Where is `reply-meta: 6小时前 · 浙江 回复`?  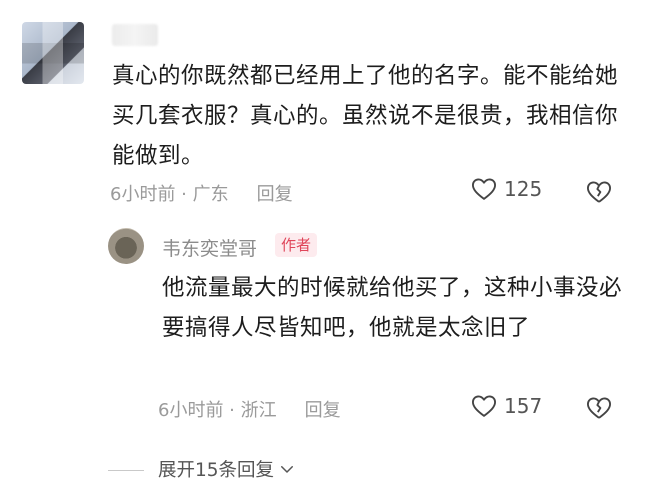
reply-meta: 6小时前 · 浙江 回复 is located at coordinates (249, 409).